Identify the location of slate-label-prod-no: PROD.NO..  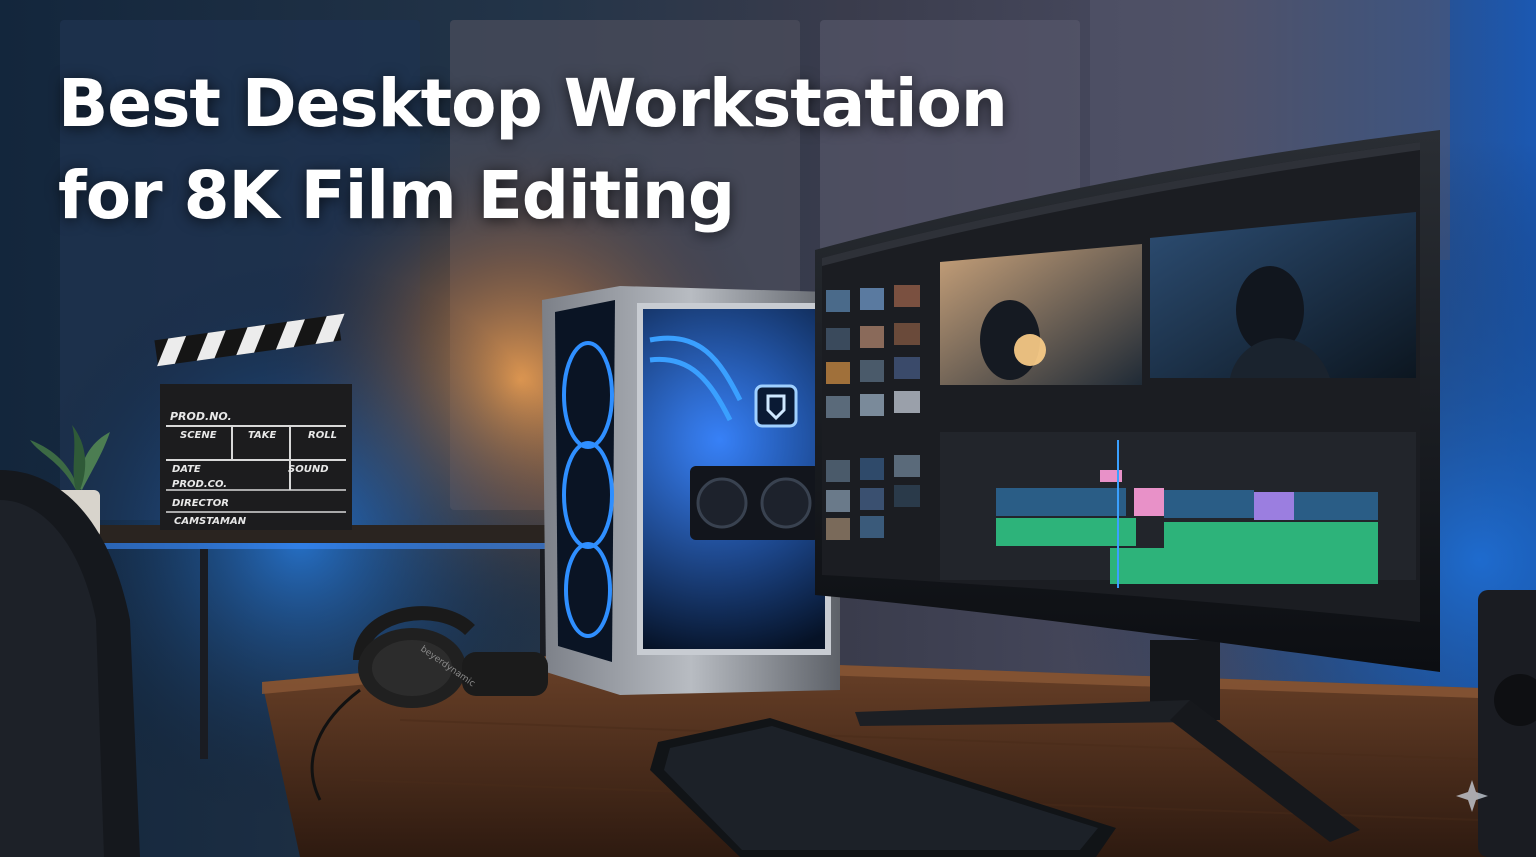
(201, 416).